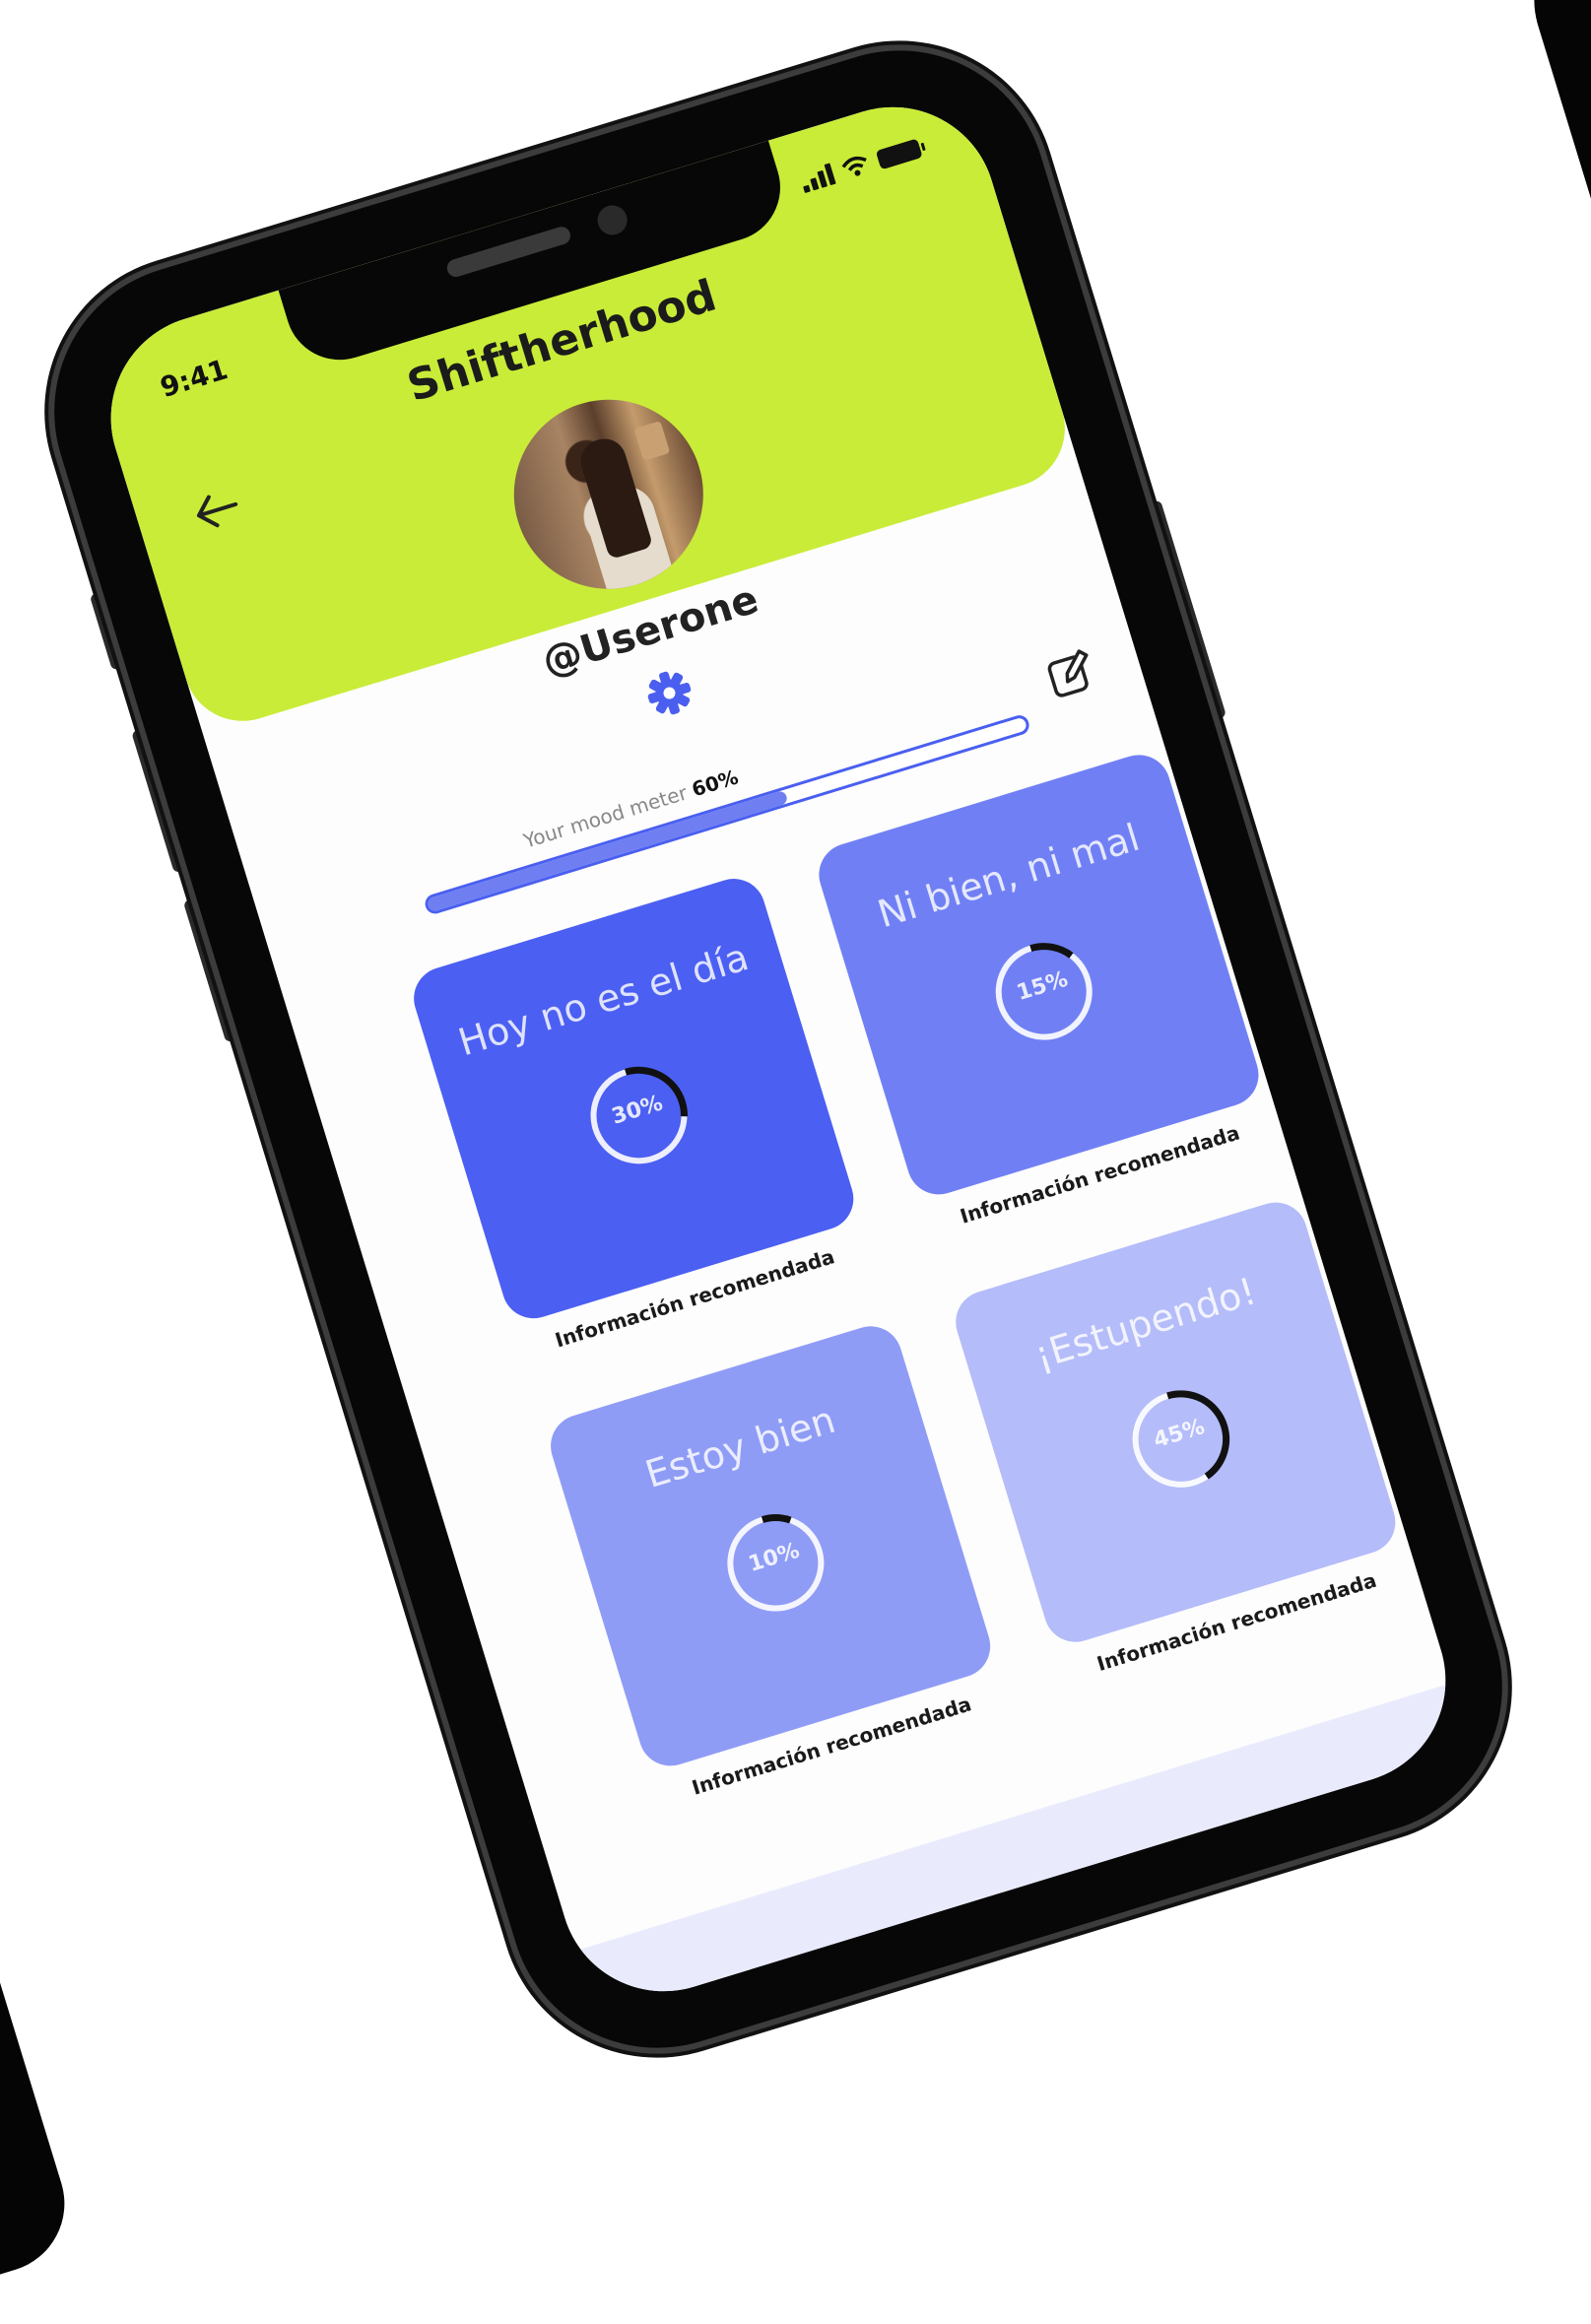  What do you see at coordinates (603, 1000) in the screenshot?
I see `mood-card-title: Hoy no es el día` at bounding box center [603, 1000].